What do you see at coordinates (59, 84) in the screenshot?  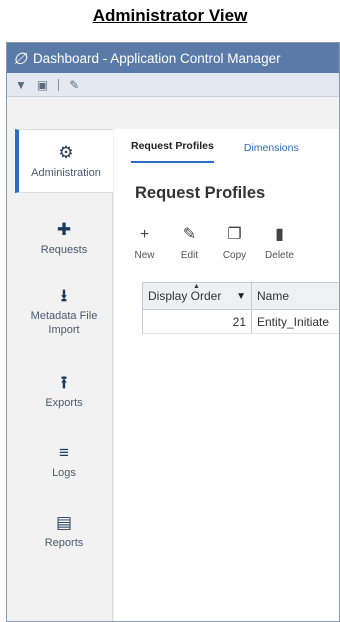 I see `toolbar-divider` at bounding box center [59, 84].